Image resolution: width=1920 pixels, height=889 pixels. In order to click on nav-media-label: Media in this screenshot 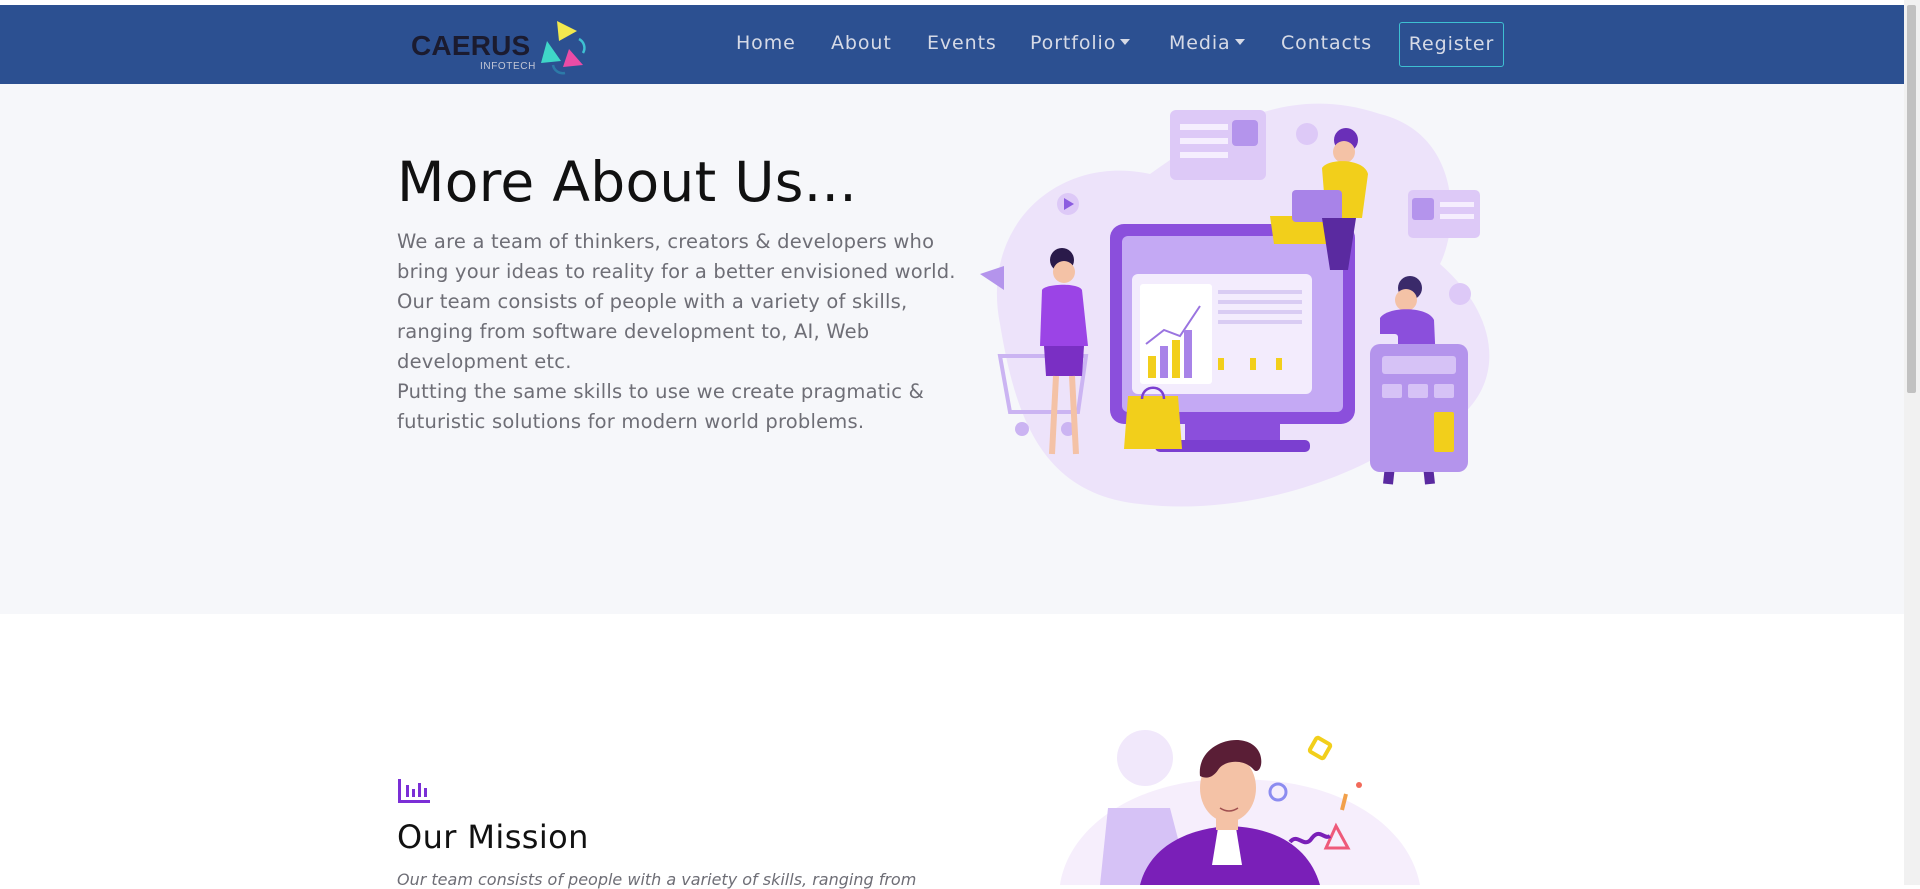, I will do `click(1200, 43)`.